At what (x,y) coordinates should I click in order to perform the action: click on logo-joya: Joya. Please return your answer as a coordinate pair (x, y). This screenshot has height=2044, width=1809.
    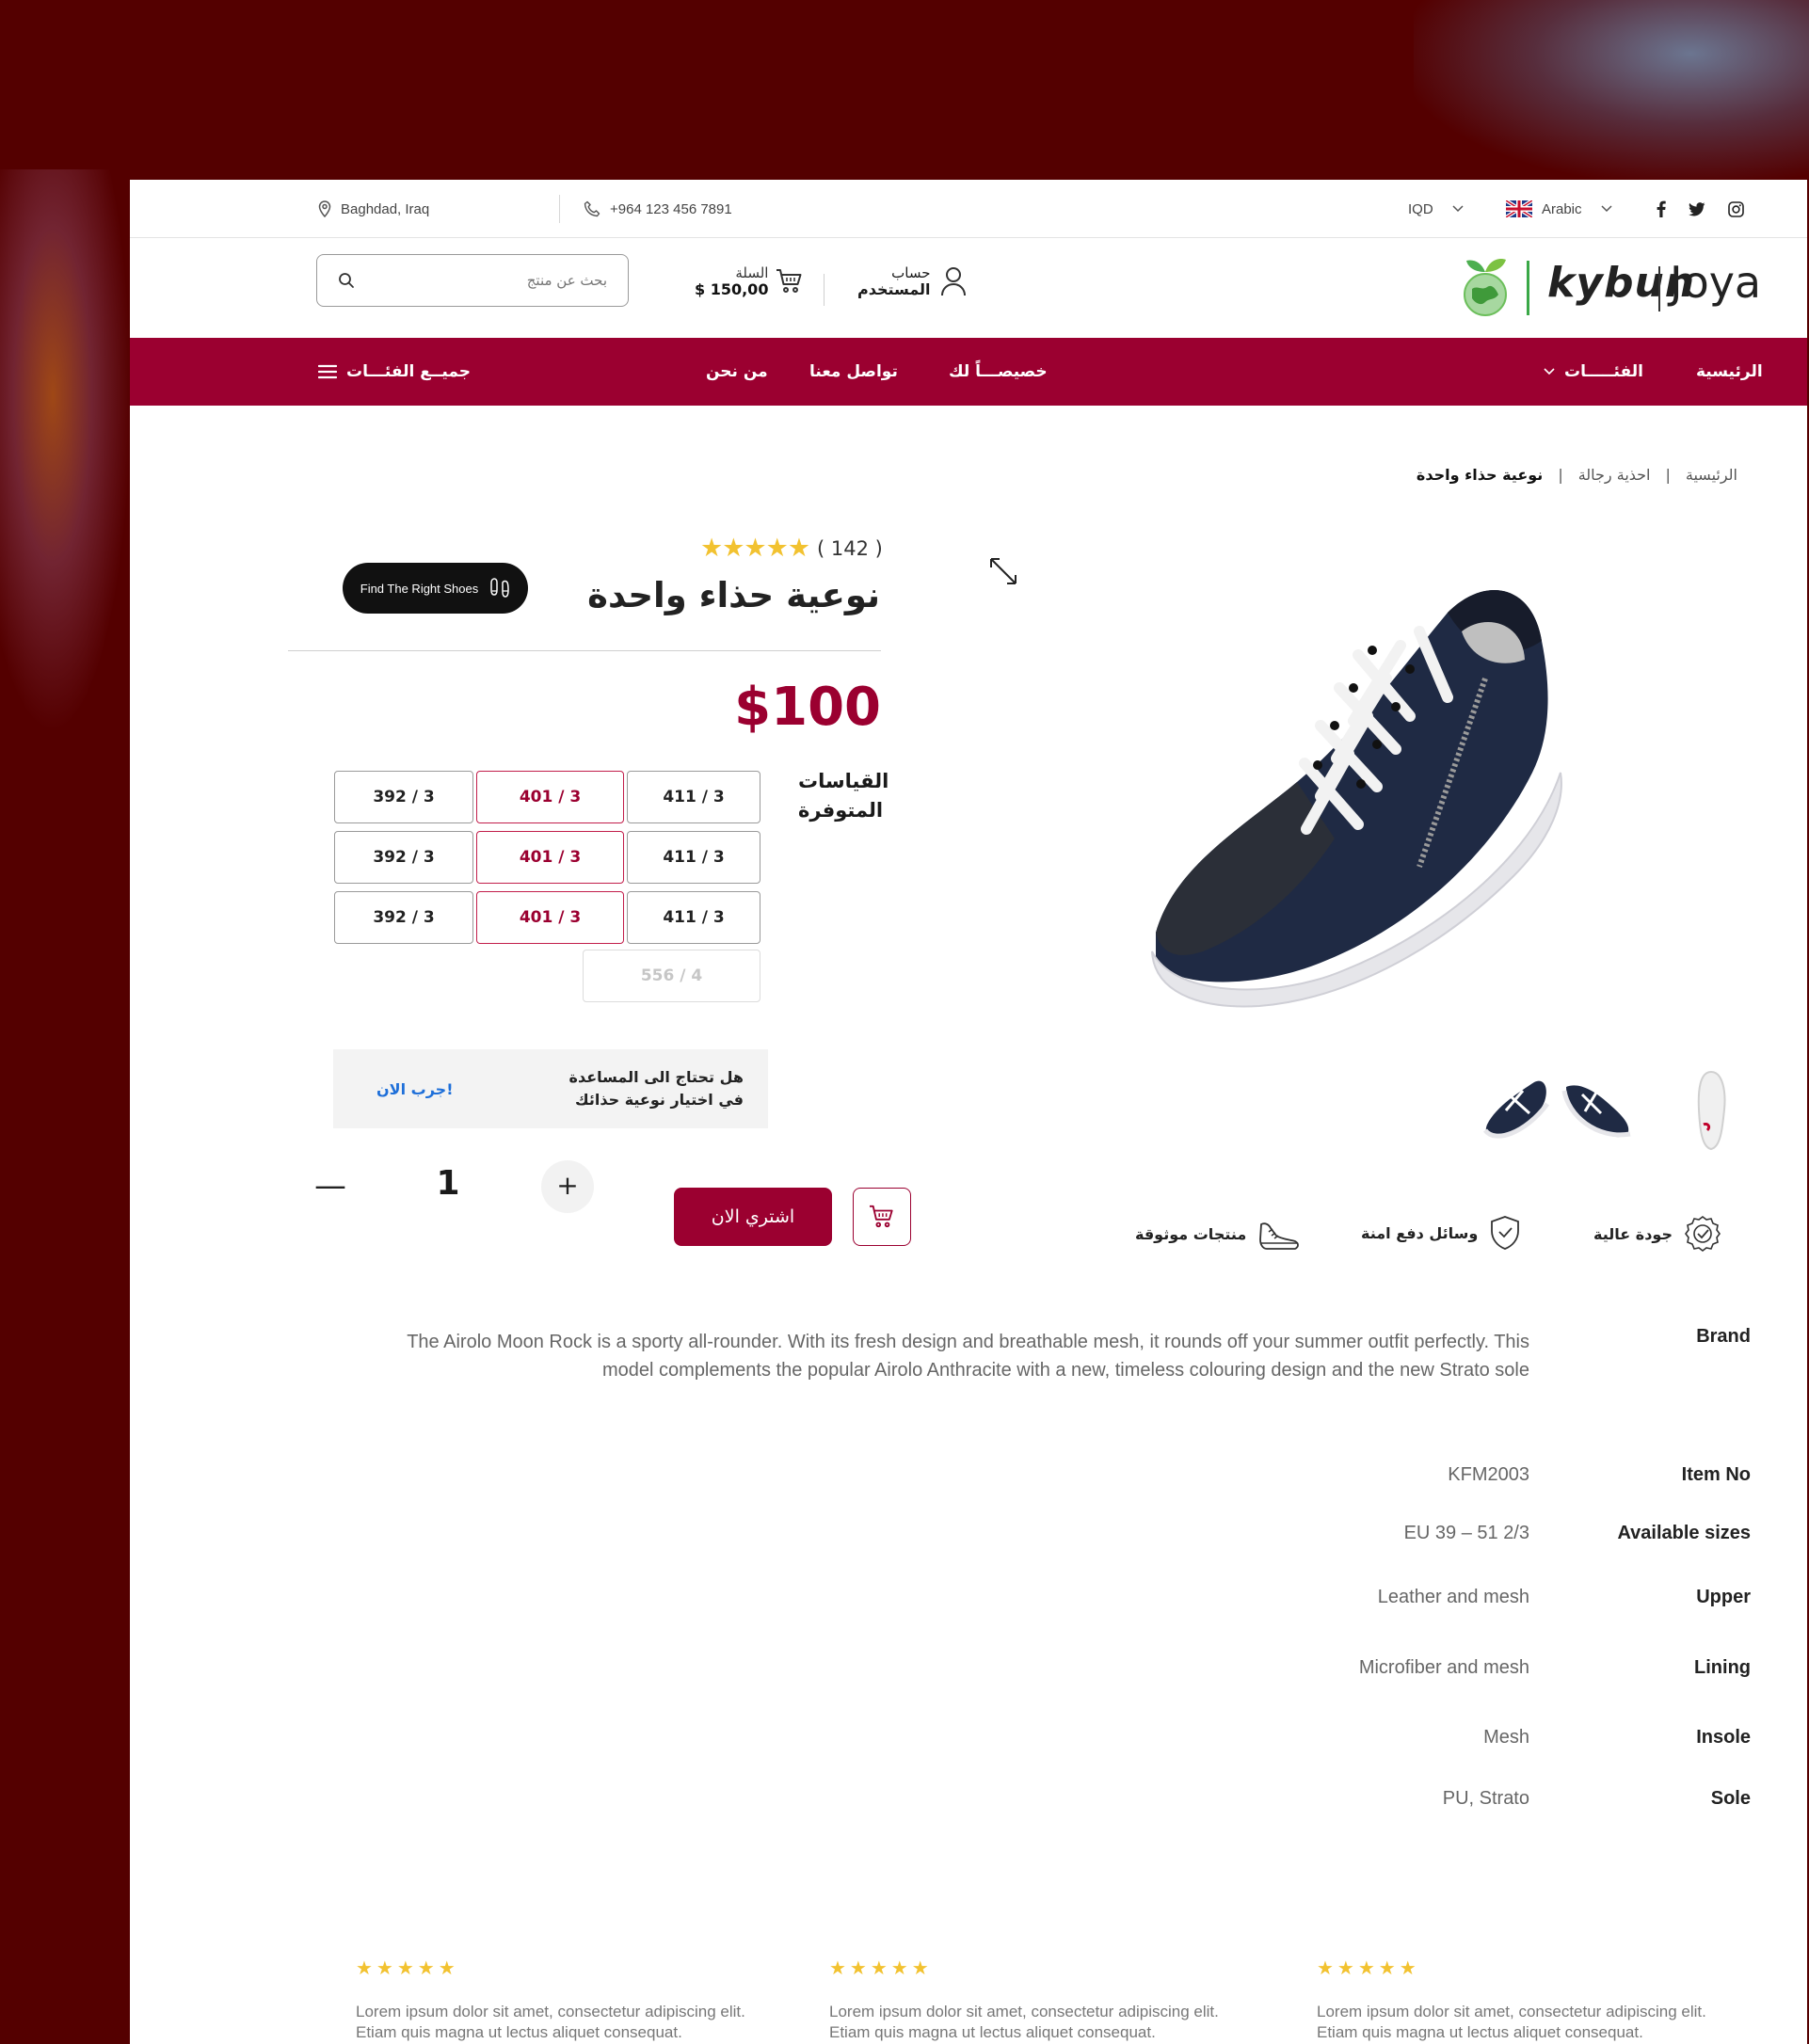
    Looking at the image, I should click on (1715, 282).